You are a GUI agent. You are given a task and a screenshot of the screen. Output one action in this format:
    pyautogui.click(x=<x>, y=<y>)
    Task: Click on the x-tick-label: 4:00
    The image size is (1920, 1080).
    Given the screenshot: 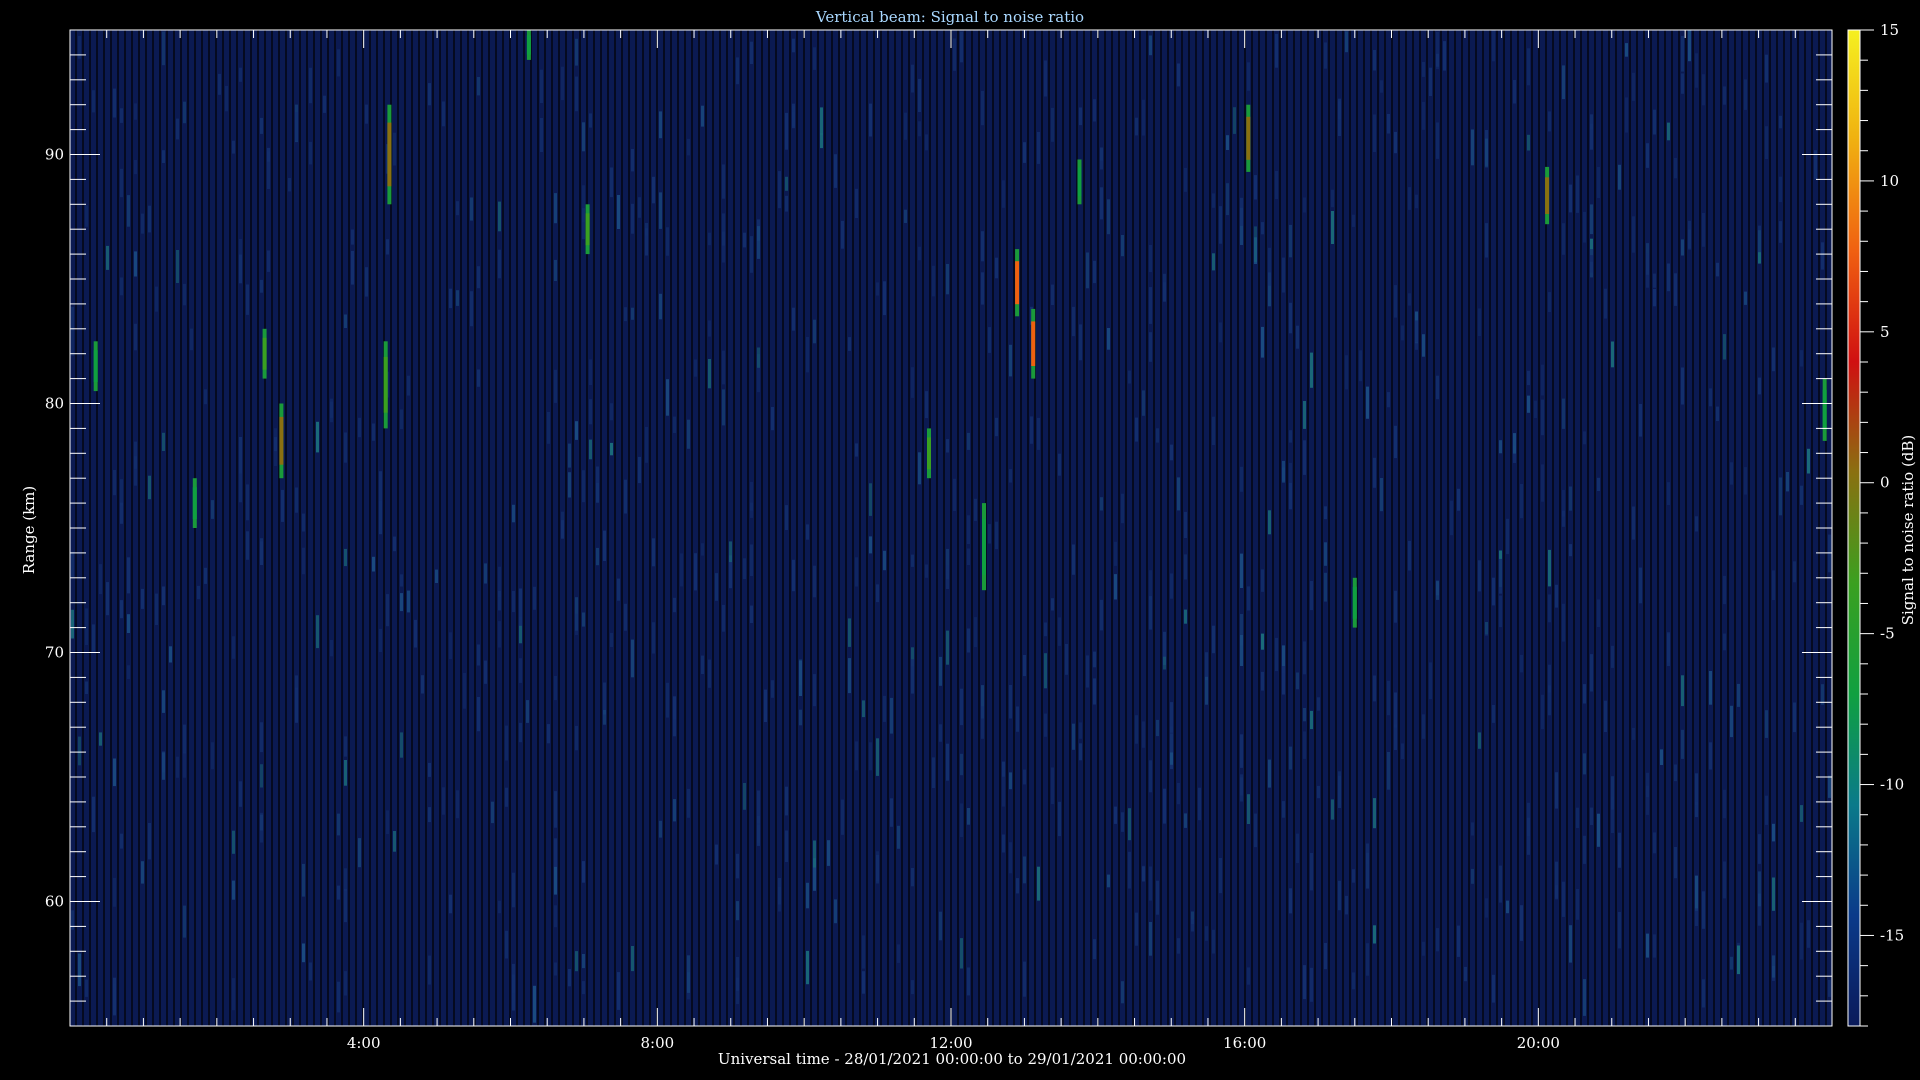 What is the action you would take?
    pyautogui.click(x=364, y=1043)
    